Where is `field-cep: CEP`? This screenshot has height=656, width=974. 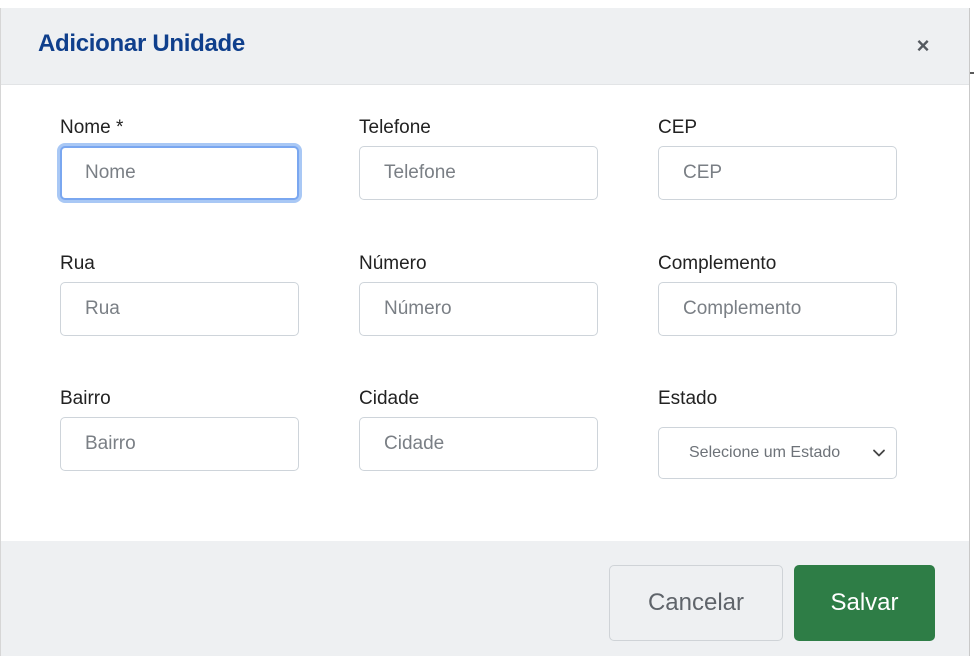 field-cep: CEP is located at coordinates (778, 158).